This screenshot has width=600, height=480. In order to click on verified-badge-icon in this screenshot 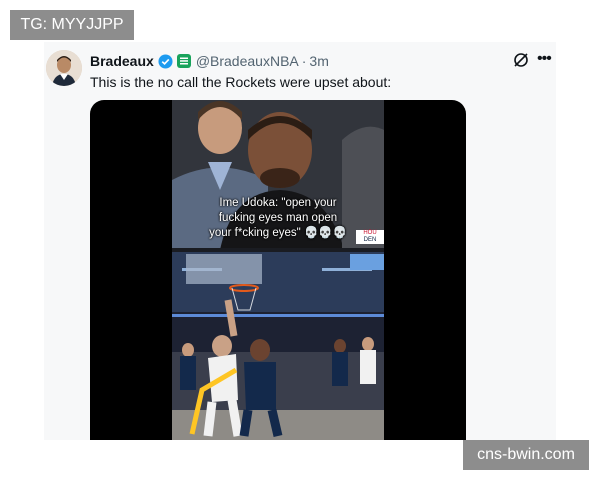, I will do `click(165, 61)`.